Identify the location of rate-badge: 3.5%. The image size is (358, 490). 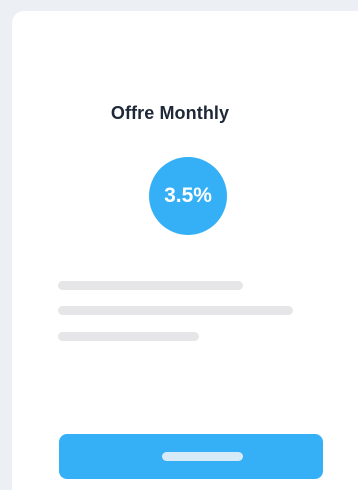
(188, 196).